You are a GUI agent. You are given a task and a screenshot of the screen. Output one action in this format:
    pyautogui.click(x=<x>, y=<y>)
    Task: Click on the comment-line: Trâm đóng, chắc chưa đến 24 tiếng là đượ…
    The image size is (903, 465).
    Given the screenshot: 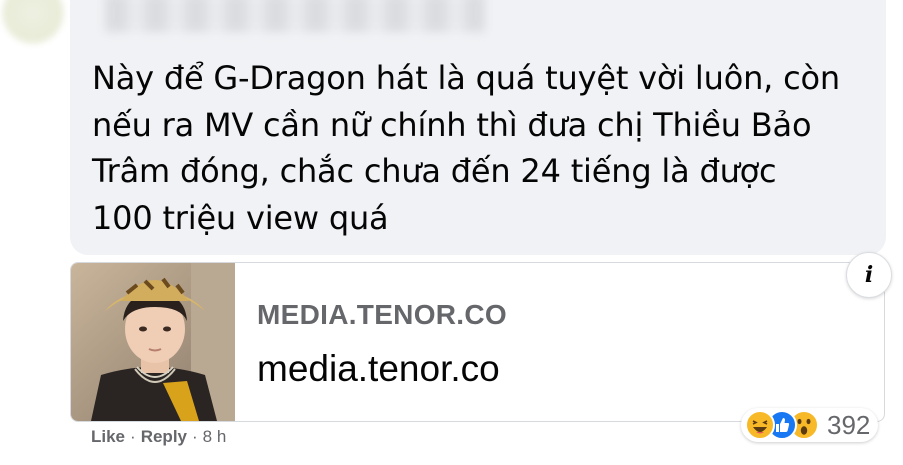 What is the action you would take?
    pyautogui.click(x=434, y=171)
    